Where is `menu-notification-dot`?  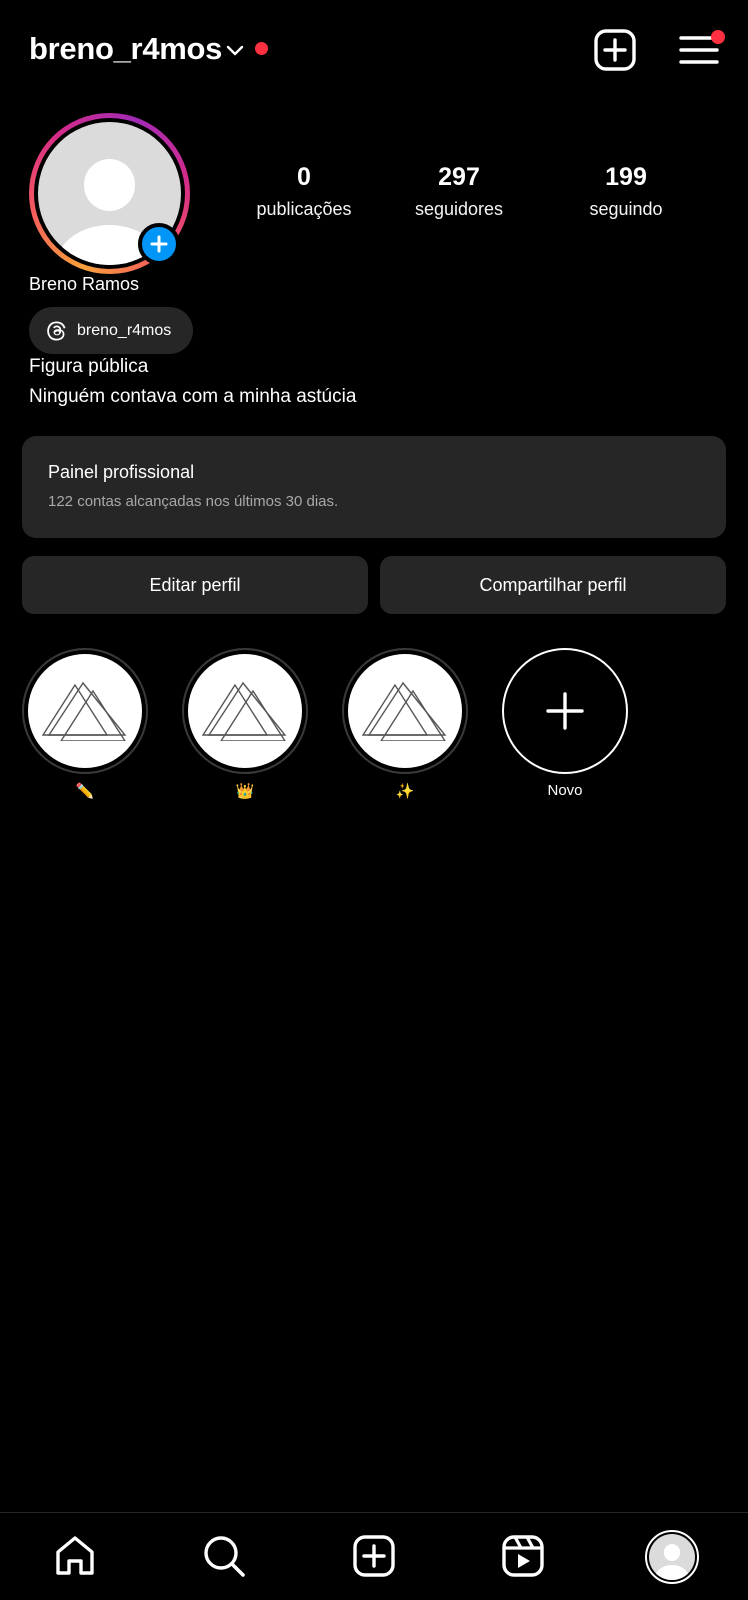
menu-notification-dot is located at coordinates (718, 37).